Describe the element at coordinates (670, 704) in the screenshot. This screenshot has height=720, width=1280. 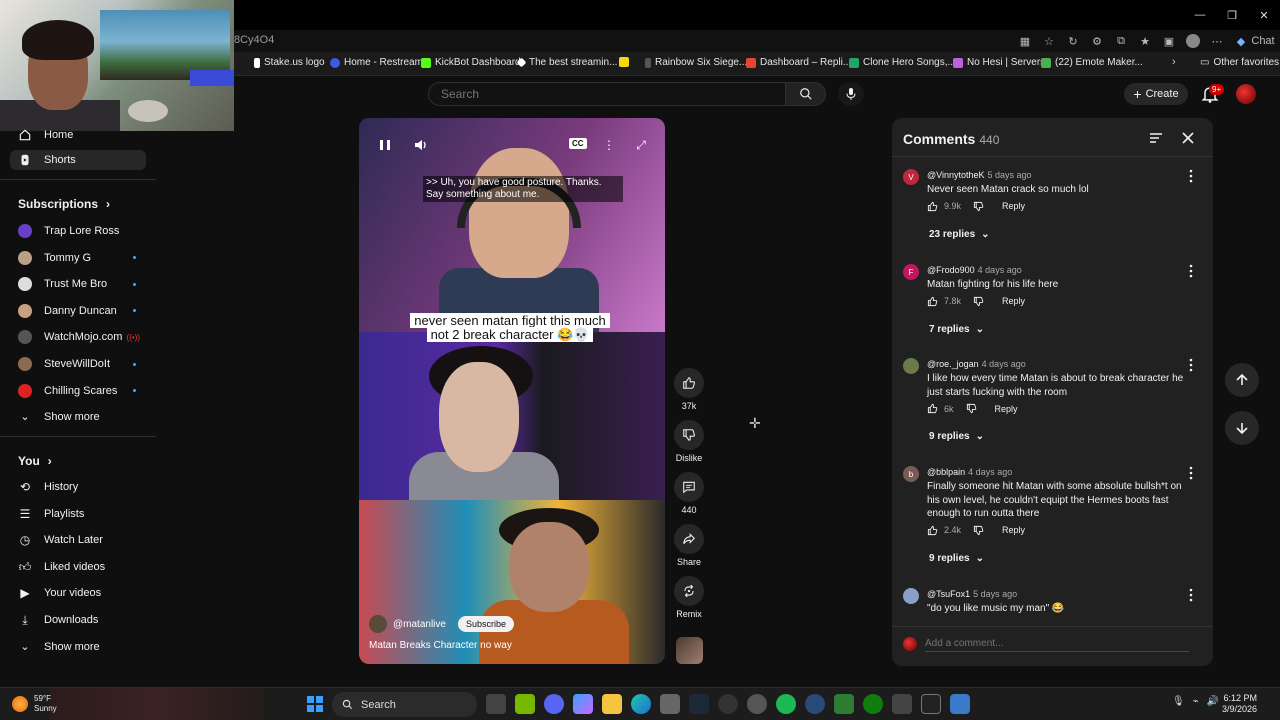
I see `store-icon` at that location.